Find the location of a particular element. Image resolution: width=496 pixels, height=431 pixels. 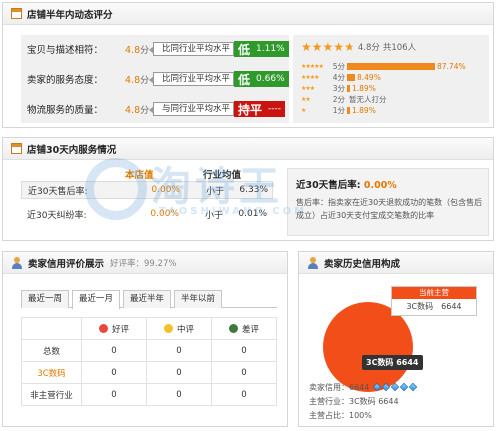

summary-score: 4.8分 is located at coordinates (368, 48).